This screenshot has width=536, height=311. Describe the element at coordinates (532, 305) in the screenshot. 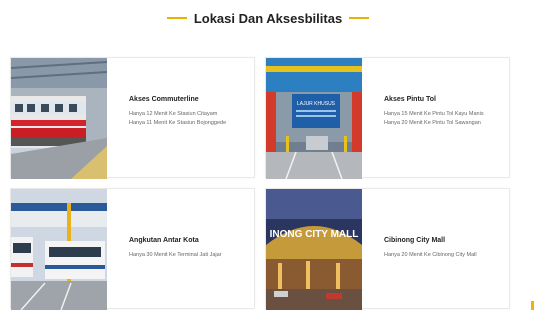

I see `scroll-accent` at that location.